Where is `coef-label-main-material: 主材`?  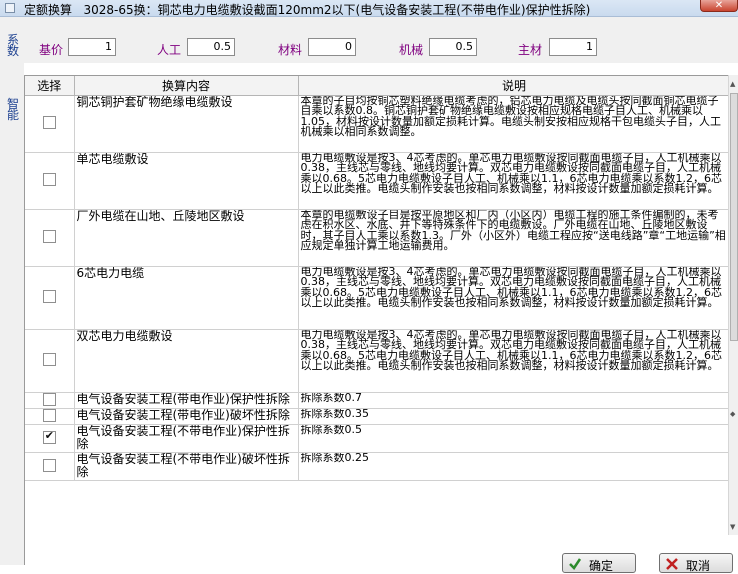 coef-label-main-material: 主材 is located at coordinates (530, 50).